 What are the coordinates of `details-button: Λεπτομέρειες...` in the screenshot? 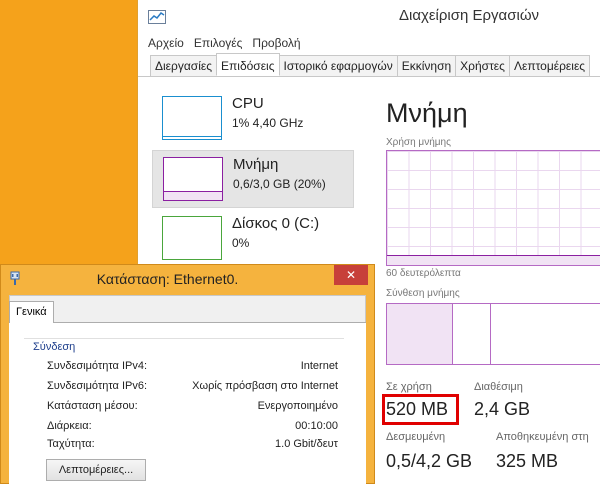 It's located at (96, 470).